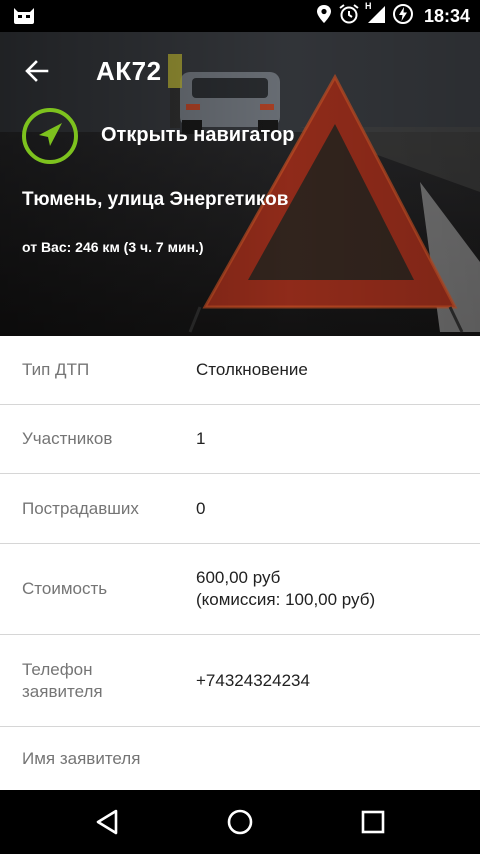 The image size is (480, 854). What do you see at coordinates (252, 369) in the screenshot?
I see `detail-value: Столкновение` at bounding box center [252, 369].